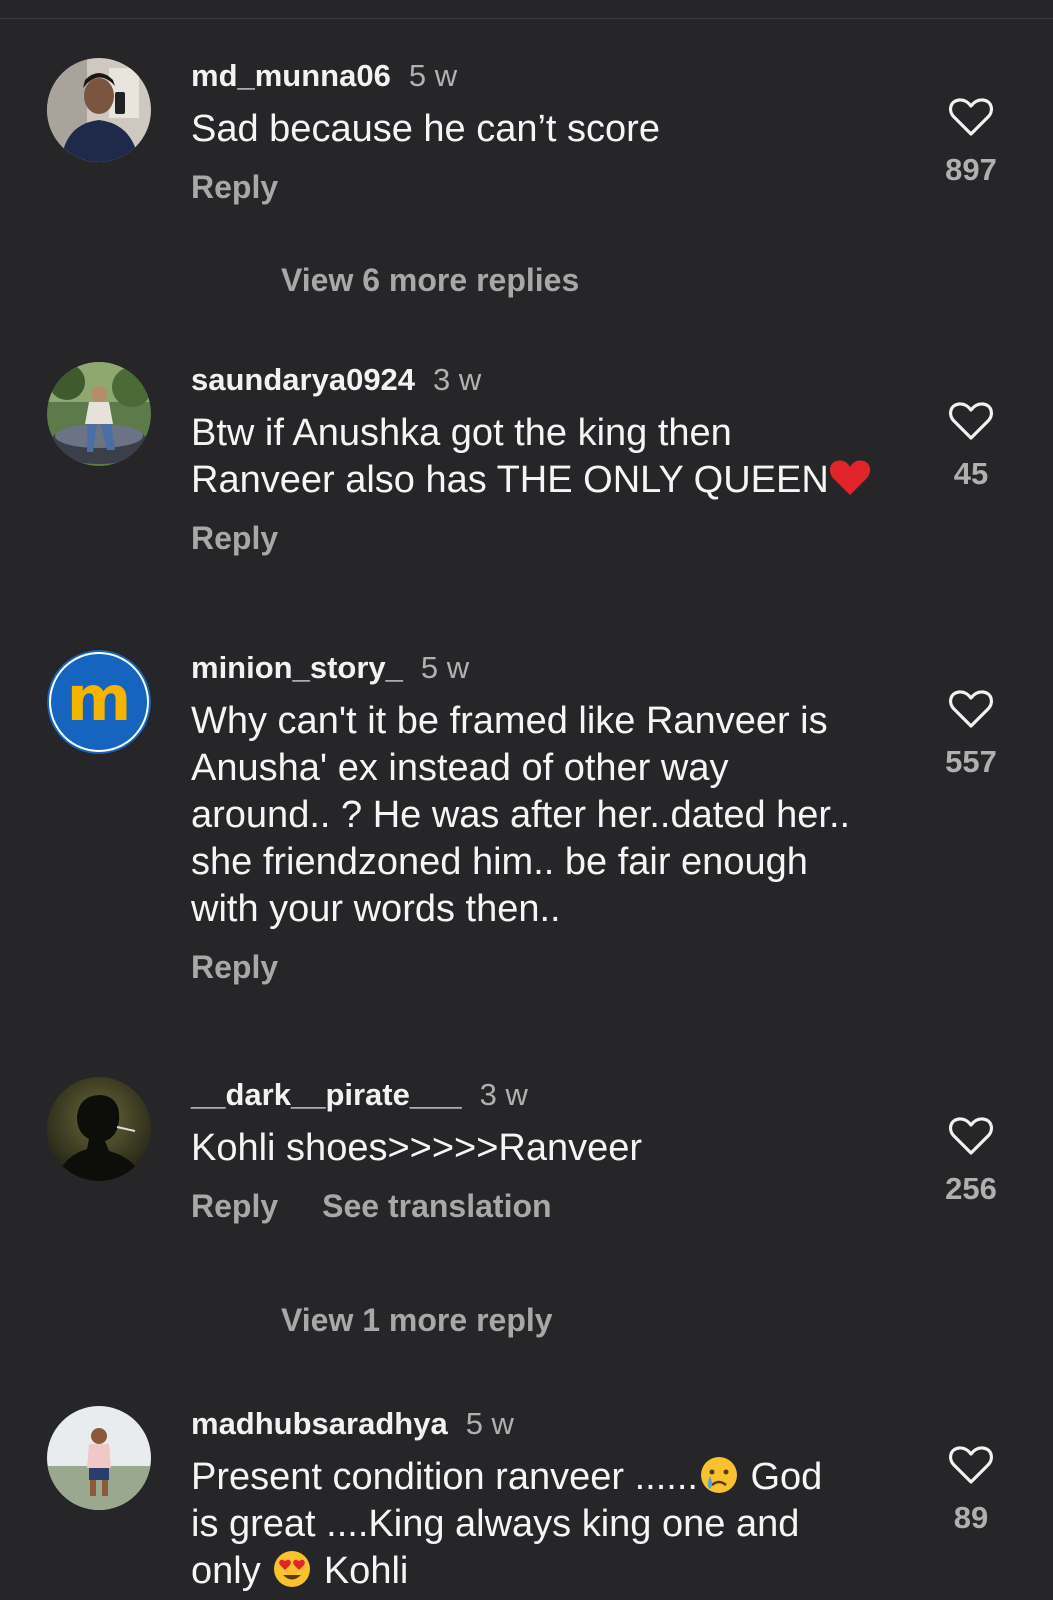 This screenshot has width=1053, height=1600. Describe the element at coordinates (521, 815) in the screenshot. I see `comment-line: around.. ? He was after her..dated her..` at that location.